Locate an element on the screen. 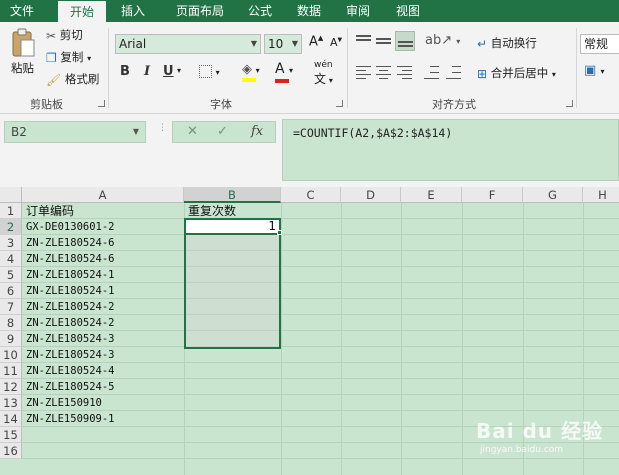 Image resolution: width=619 pixels, height=475 pixels. tab-formulas: 公式 is located at coordinates (260, 11).